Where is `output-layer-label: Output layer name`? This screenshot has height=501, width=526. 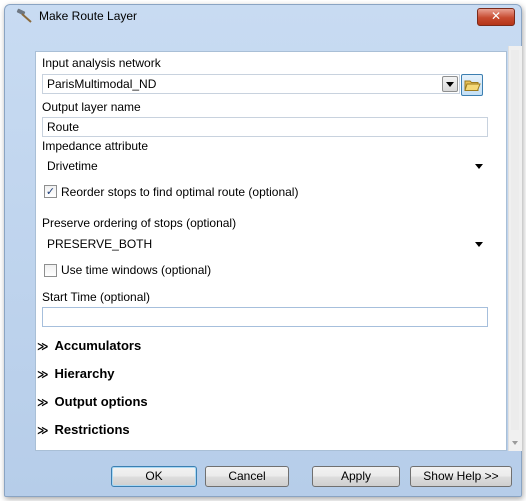 output-layer-label: Output layer name is located at coordinates (91, 107).